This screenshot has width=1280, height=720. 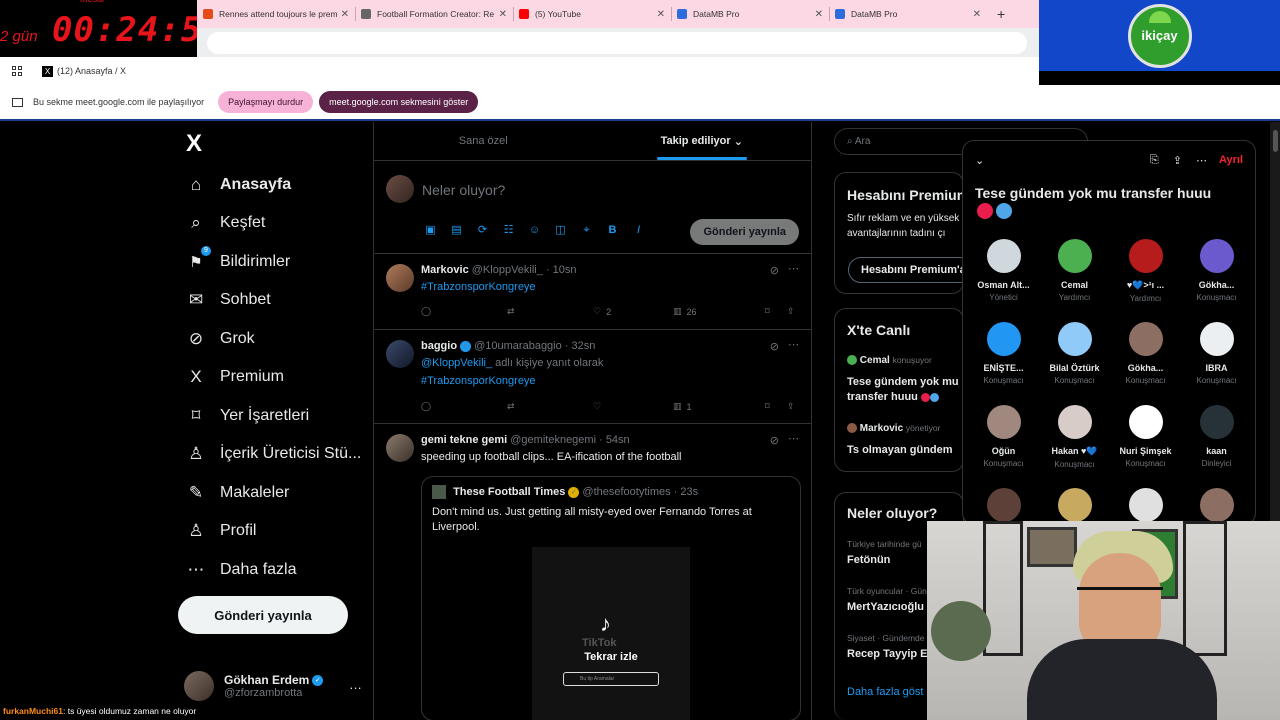 What do you see at coordinates (534, 230) in the screenshot?
I see `emoji-icon: ☺` at bounding box center [534, 230].